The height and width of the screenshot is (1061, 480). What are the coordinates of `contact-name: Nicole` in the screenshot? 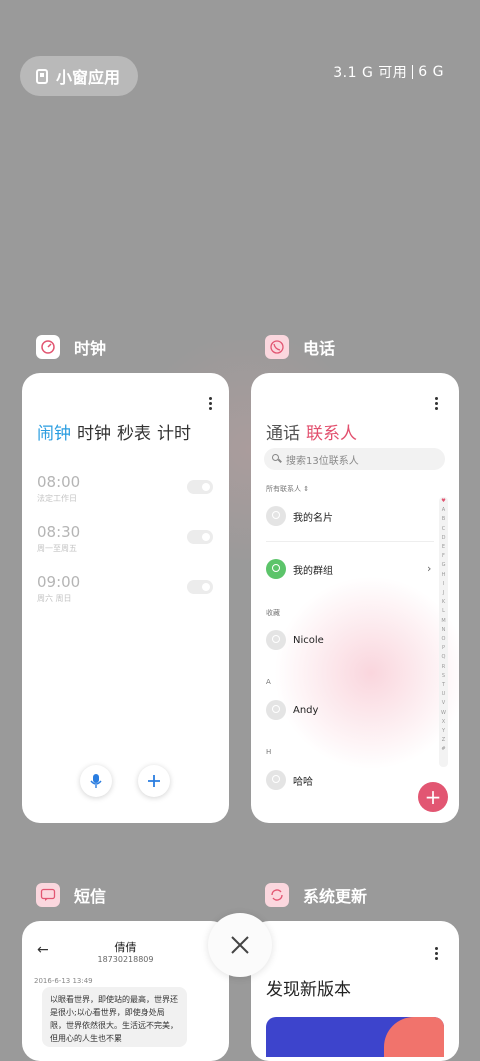 It's located at (308, 640).